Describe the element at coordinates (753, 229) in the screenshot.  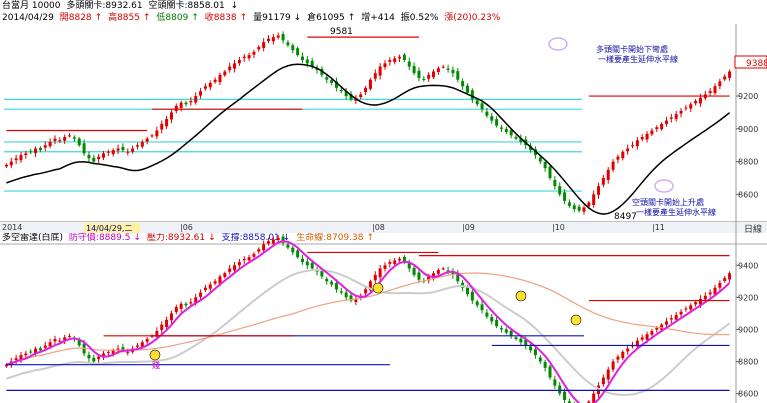
I see `period-label: 日線` at that location.